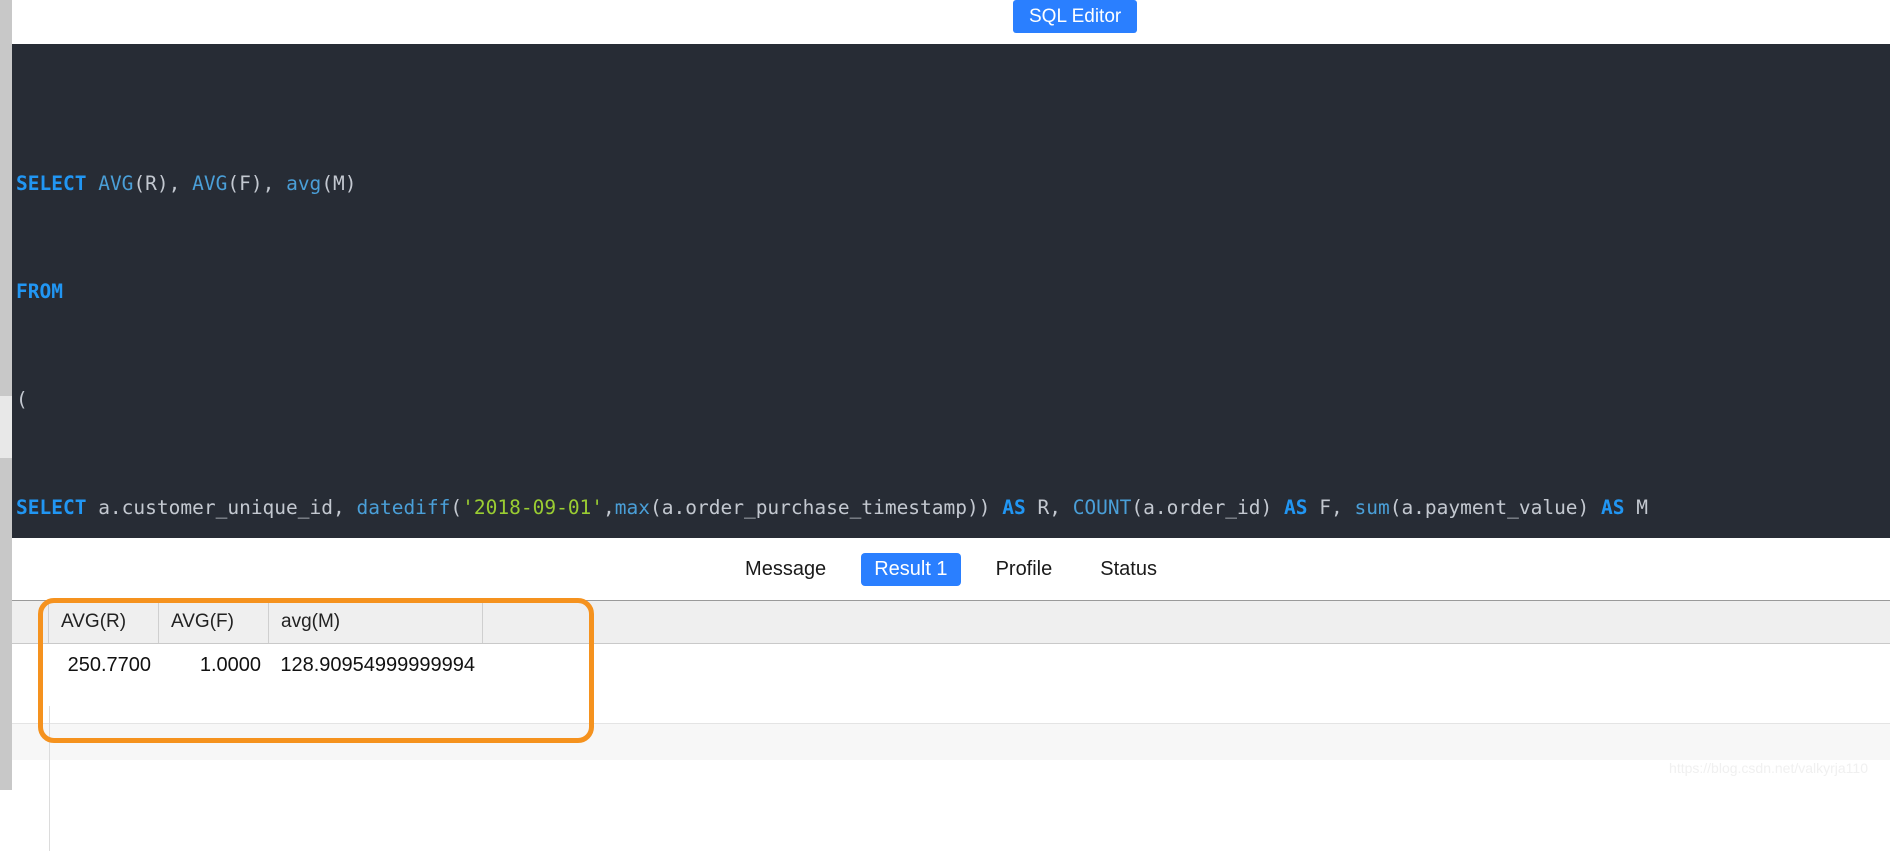 Image resolution: width=1890 pixels, height=851 pixels. What do you see at coordinates (30, 665) in the screenshot?
I see `row-number-cell` at bounding box center [30, 665].